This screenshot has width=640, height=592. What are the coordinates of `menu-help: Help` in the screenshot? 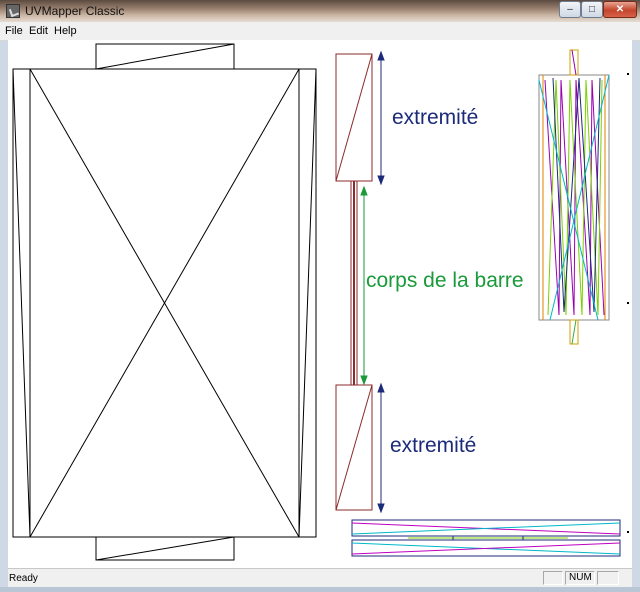 It's located at (65, 31).